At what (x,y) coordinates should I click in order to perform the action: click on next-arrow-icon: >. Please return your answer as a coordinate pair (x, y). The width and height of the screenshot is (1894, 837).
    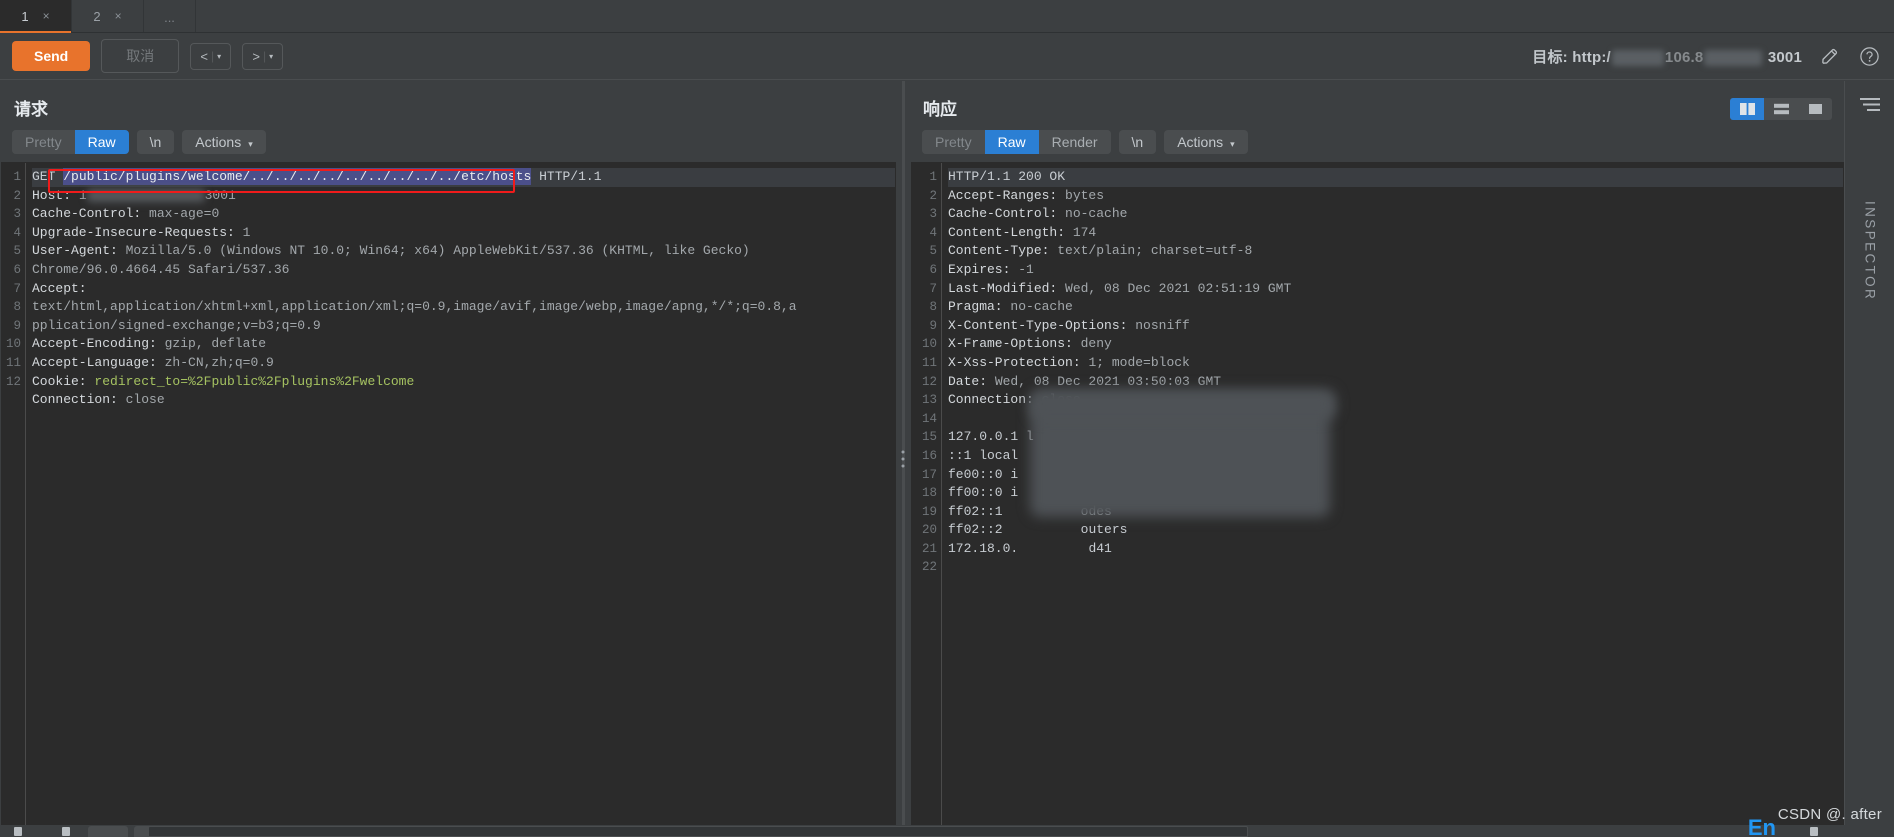
    Looking at the image, I should click on (256, 56).